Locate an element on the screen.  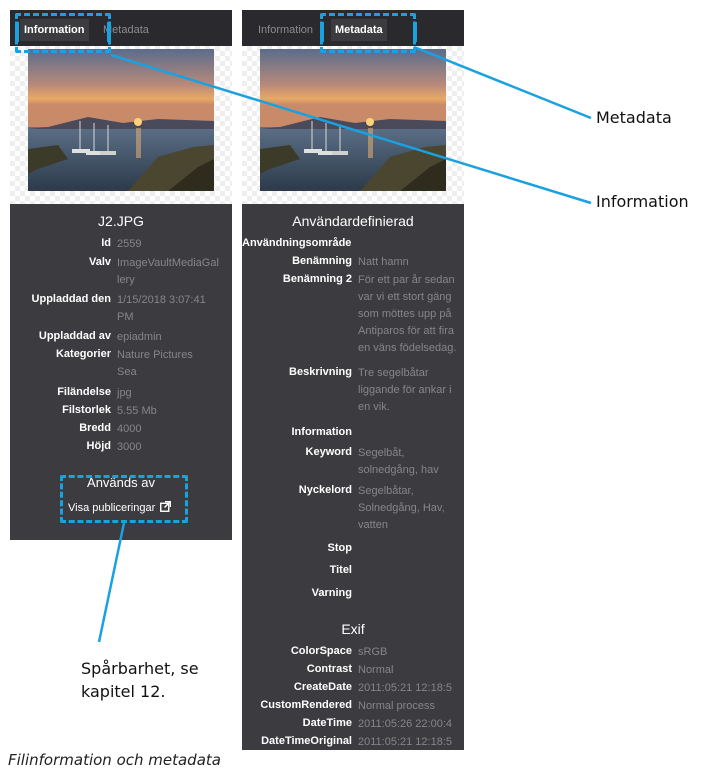
contrast-label: Contrast is located at coordinates (329, 669).